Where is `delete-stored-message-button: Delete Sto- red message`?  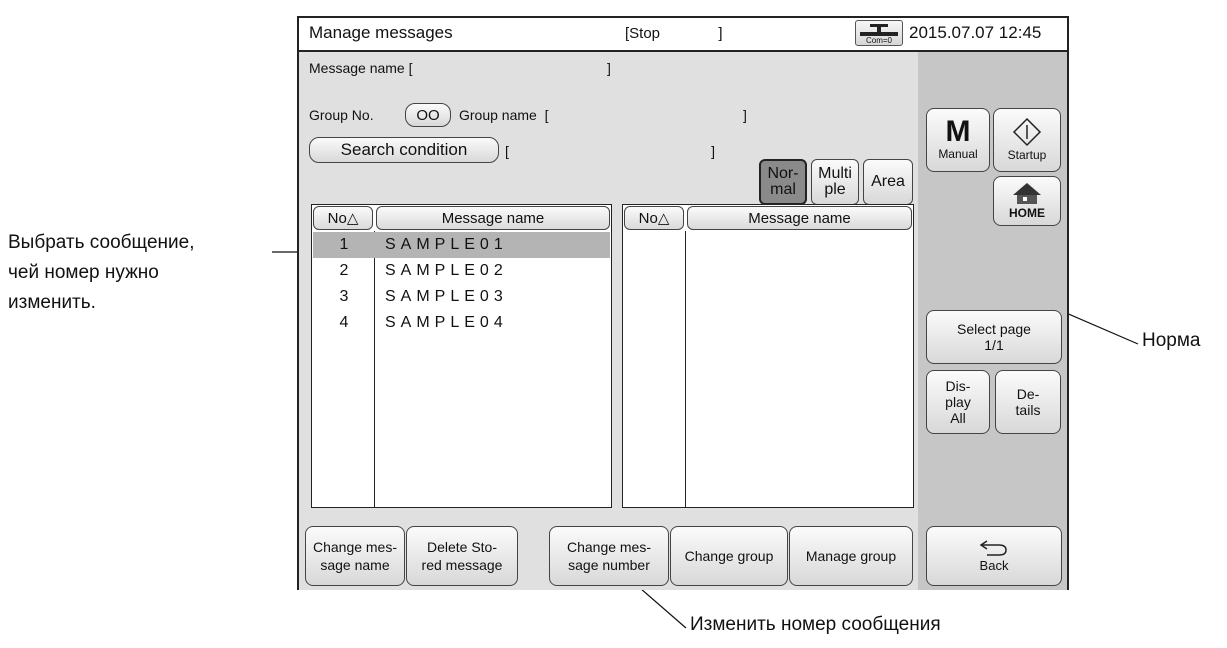 delete-stored-message-button: Delete Sto- red message is located at coordinates (462, 556).